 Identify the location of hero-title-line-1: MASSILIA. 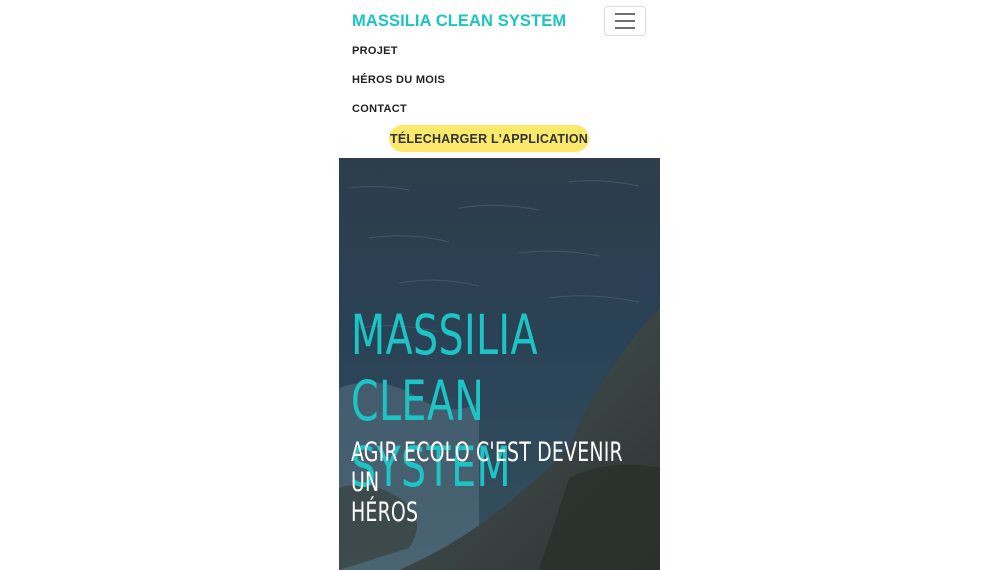
(444, 335).